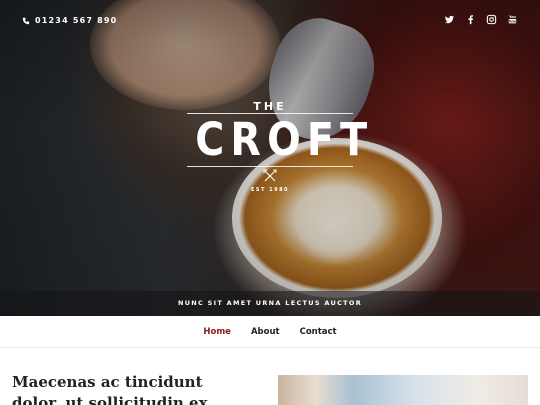 The height and width of the screenshot is (405, 540). I want to click on nav-item-contact: Contact, so click(318, 332).